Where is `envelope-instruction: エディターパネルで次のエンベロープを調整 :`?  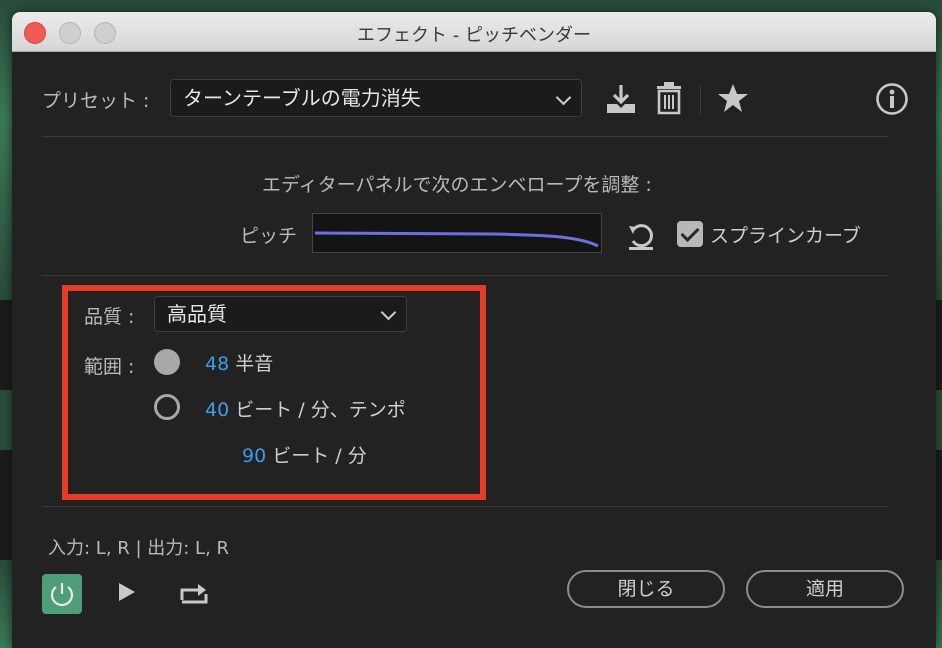 envelope-instruction: エディターパネルで次のエンベロープを調整 : is located at coordinates (457, 185).